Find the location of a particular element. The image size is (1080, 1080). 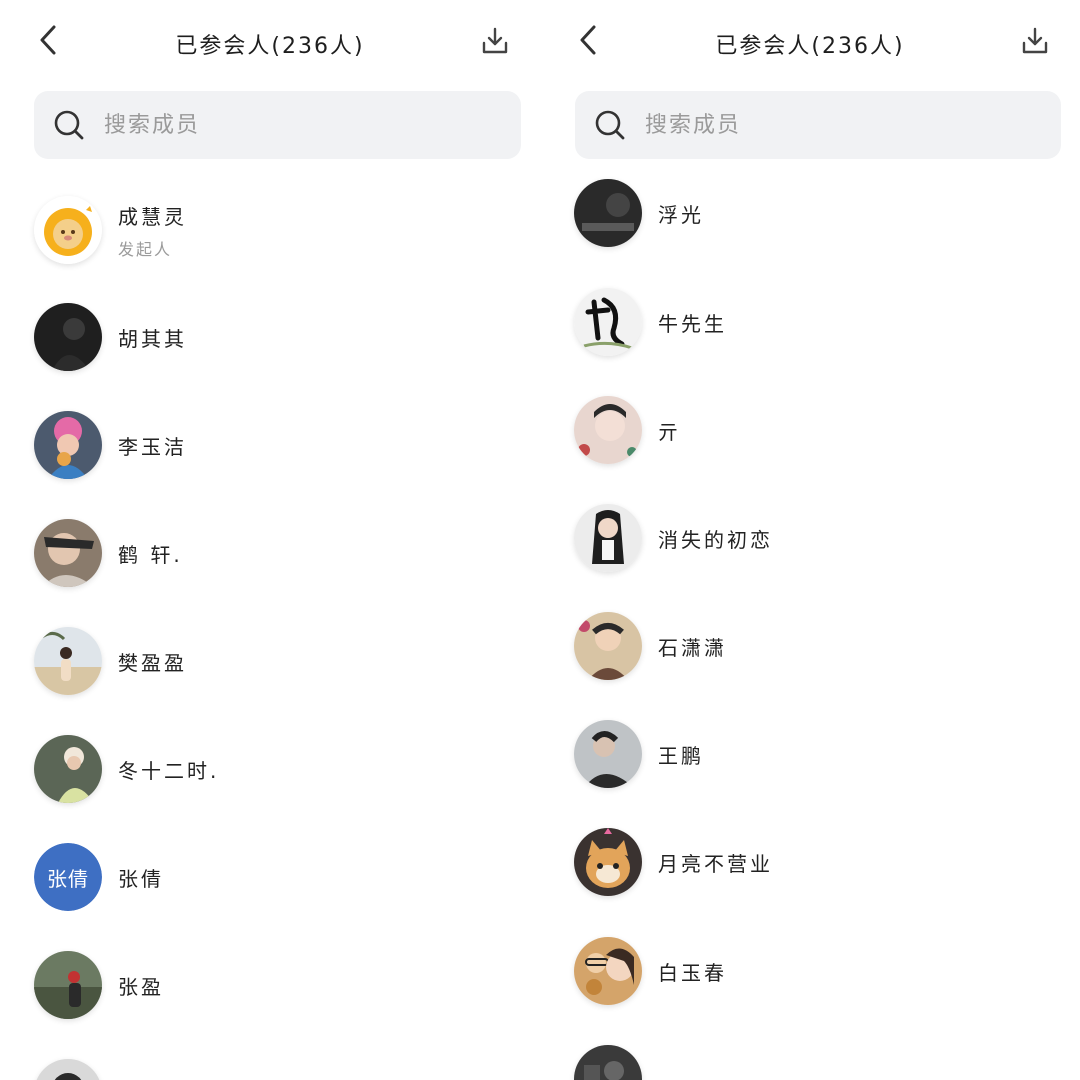

member-info: 亓 is located at coordinates (669, 430).